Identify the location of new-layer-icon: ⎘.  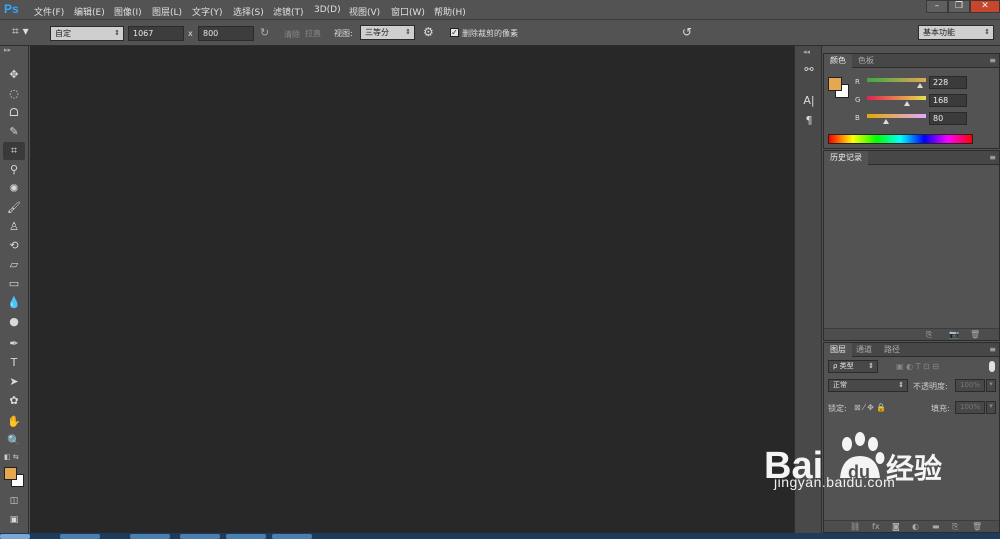
(955, 527).